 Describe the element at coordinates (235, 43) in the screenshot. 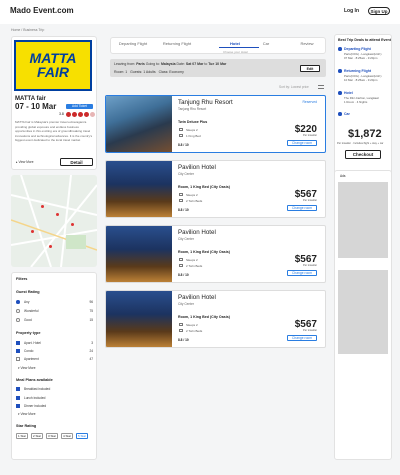

I see `step-hotel: Hotel` at that location.